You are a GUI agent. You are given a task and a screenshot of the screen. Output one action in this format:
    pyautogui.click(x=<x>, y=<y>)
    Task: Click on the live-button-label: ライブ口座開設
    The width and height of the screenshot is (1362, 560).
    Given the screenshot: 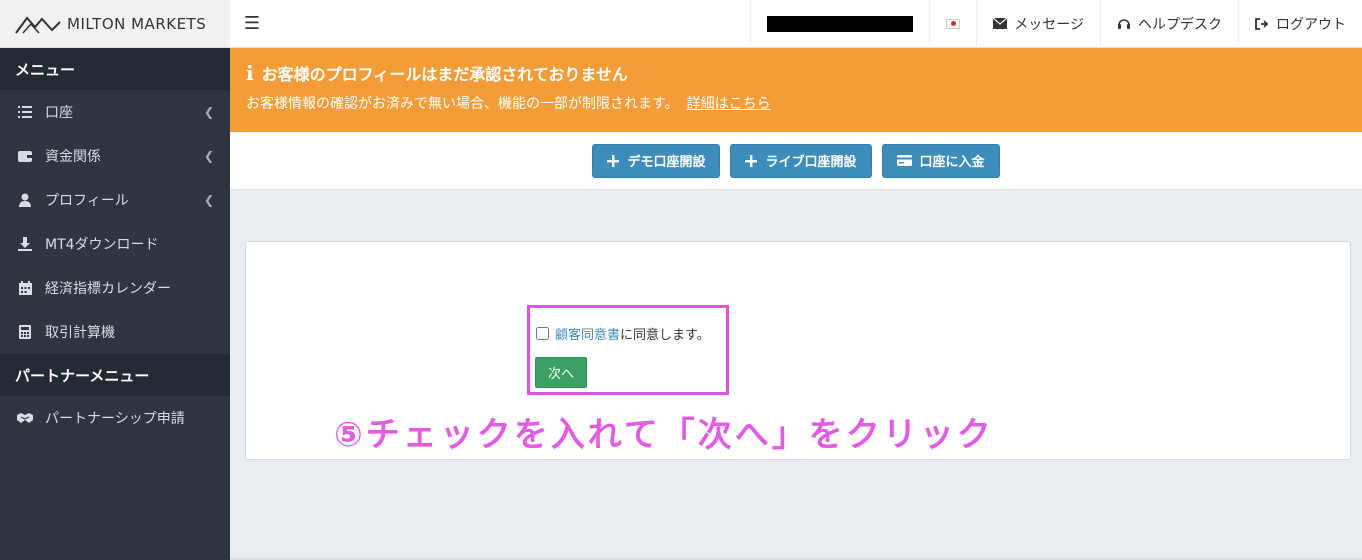 What is the action you would take?
    pyautogui.click(x=811, y=162)
    